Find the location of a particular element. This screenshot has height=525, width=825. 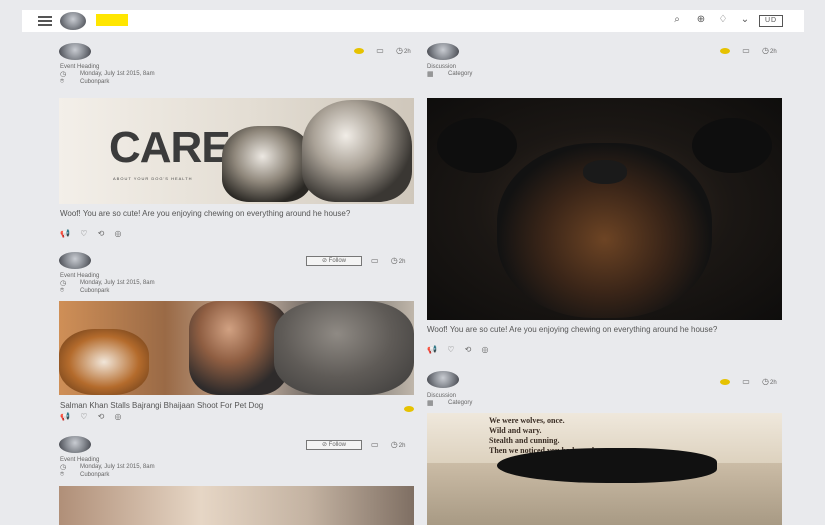

top-bar: ⌕ ⊕ ♢ ⌄ UD is located at coordinates (413, 21).